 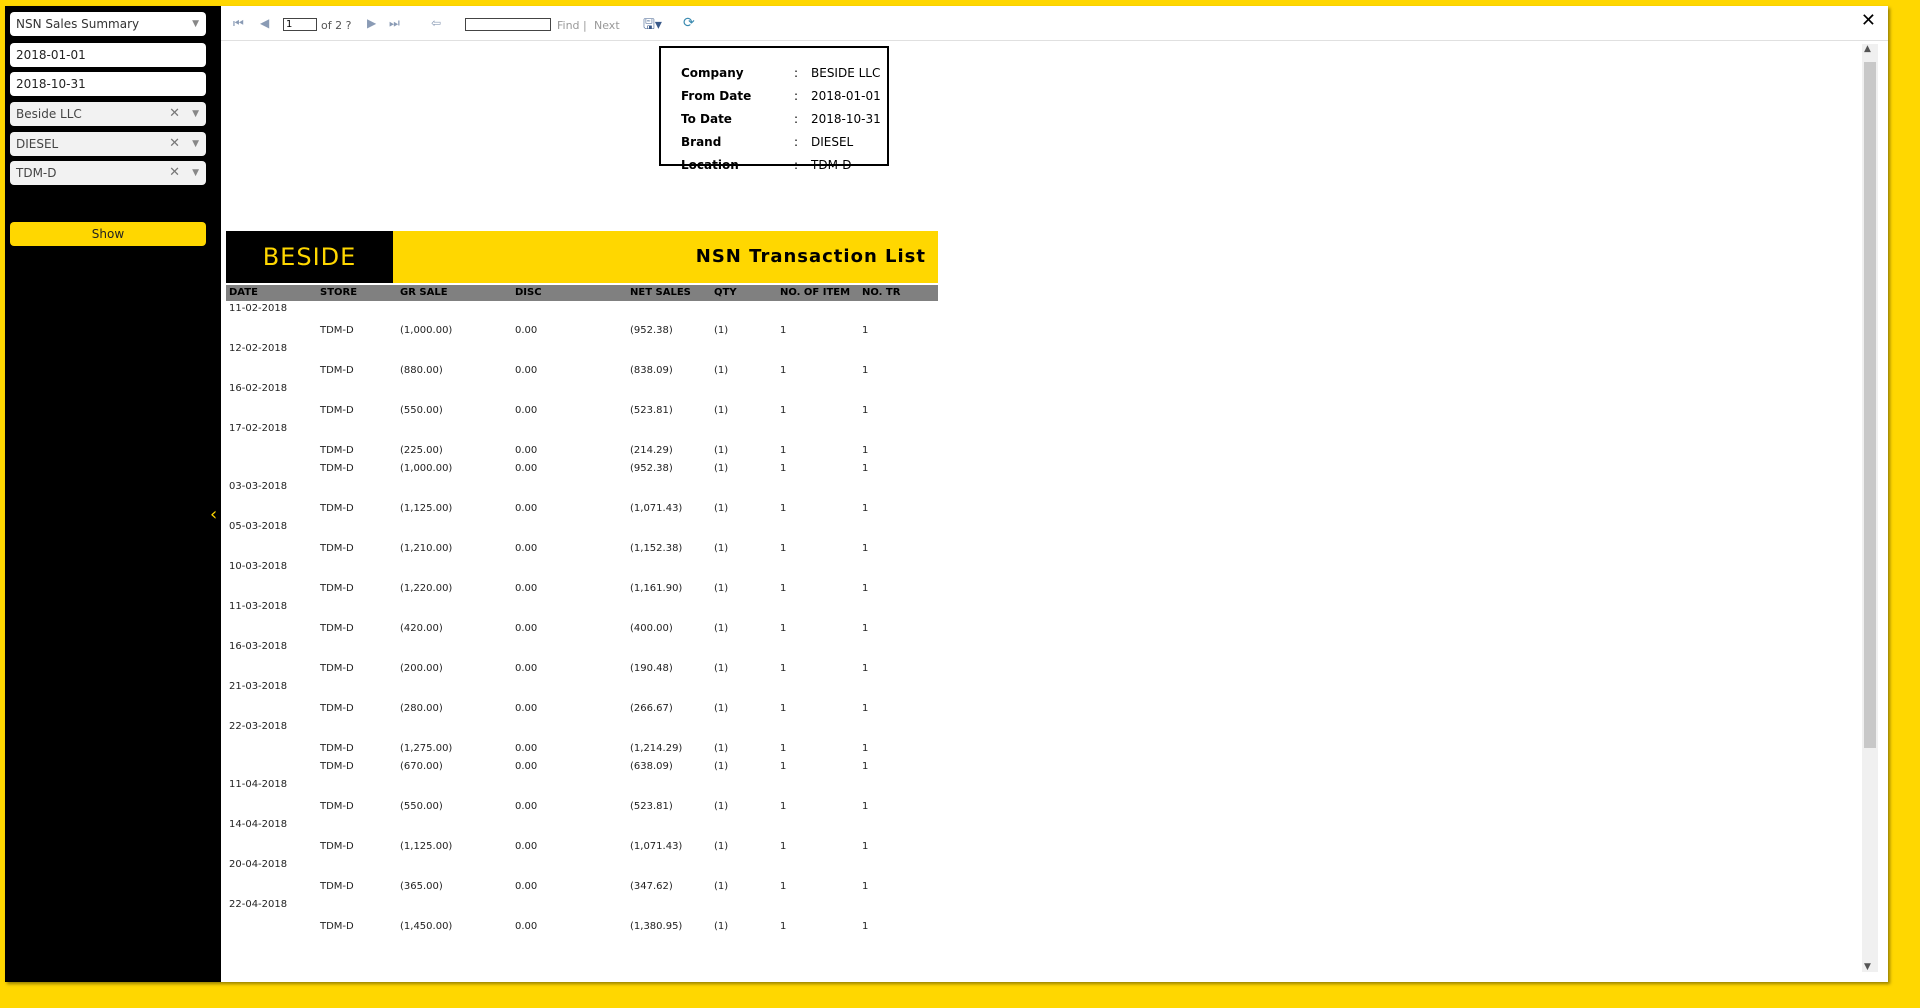 I want to click on table-row: TDM-D (1,125.00) 0.00 (1,071.43) (1) 1 1, so click(x=581, y=508).